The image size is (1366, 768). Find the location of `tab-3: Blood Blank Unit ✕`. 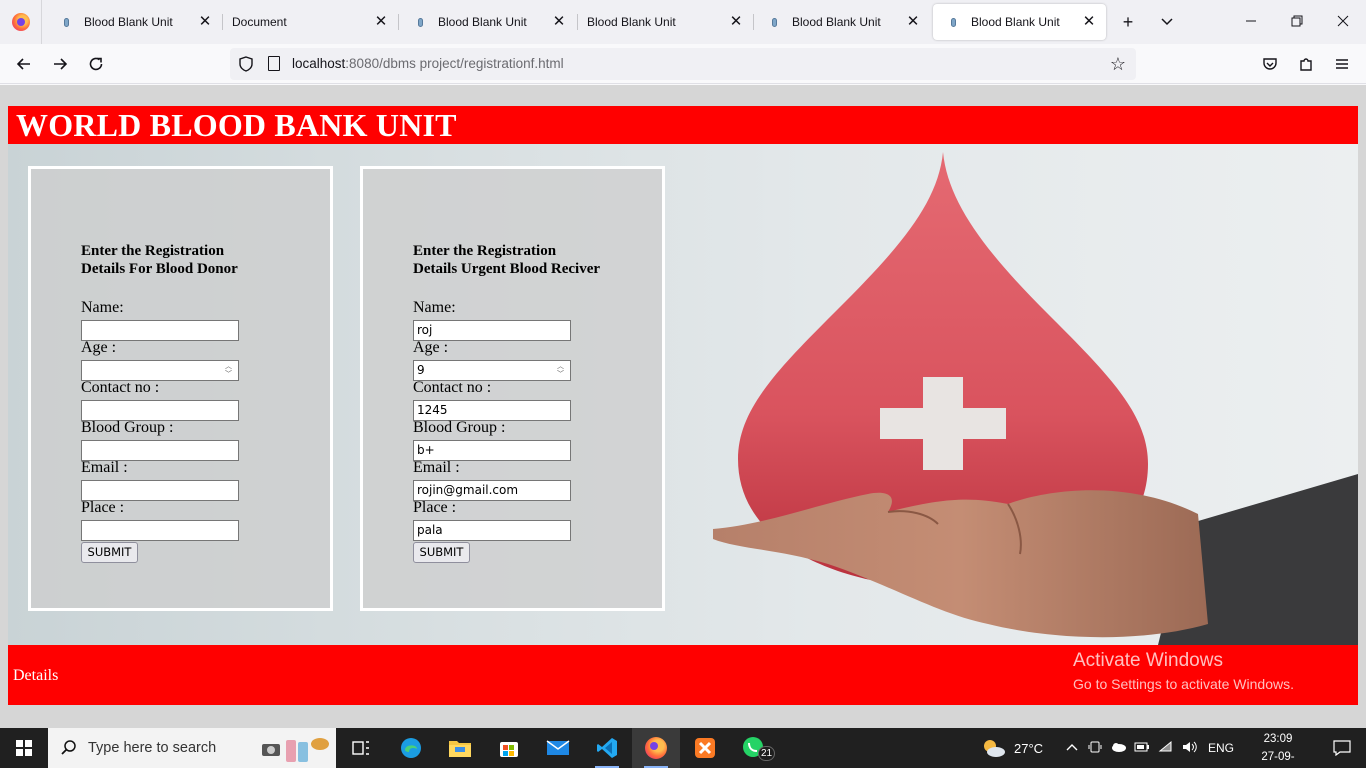

tab-3: Blood Blank Unit ✕ is located at coordinates (488, 22).